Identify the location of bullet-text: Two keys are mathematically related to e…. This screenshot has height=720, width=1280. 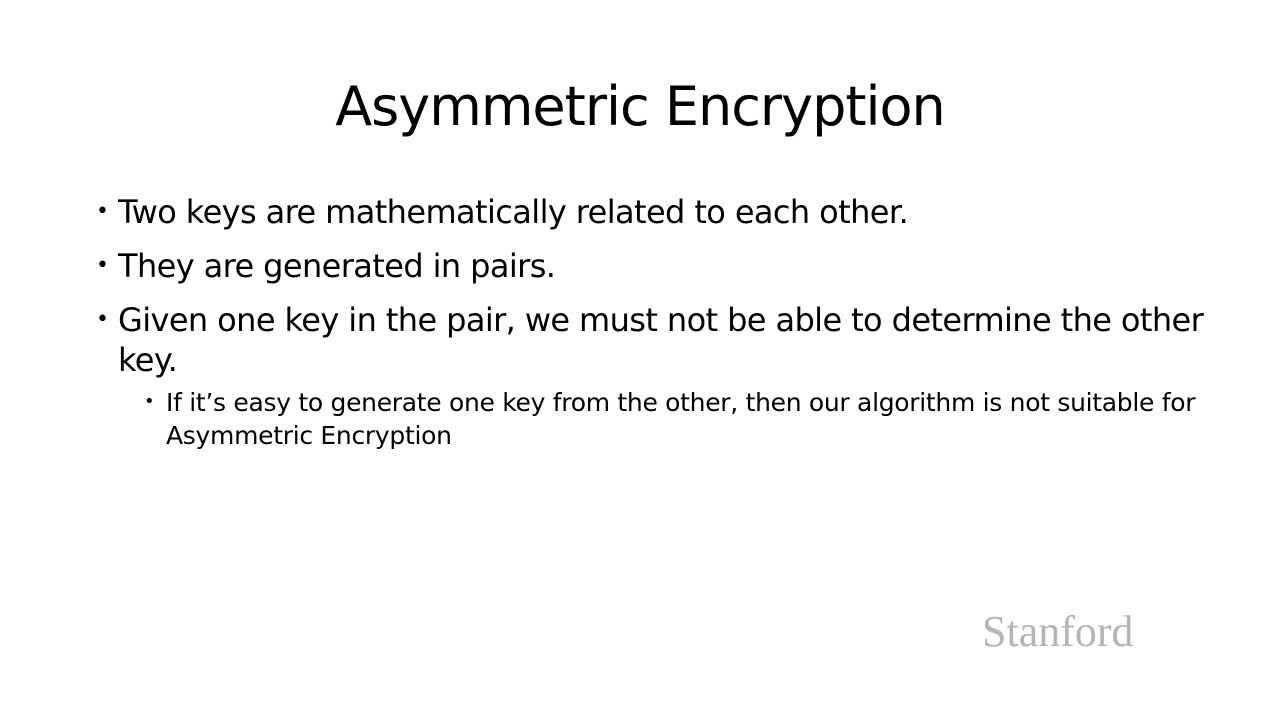
(513, 212).